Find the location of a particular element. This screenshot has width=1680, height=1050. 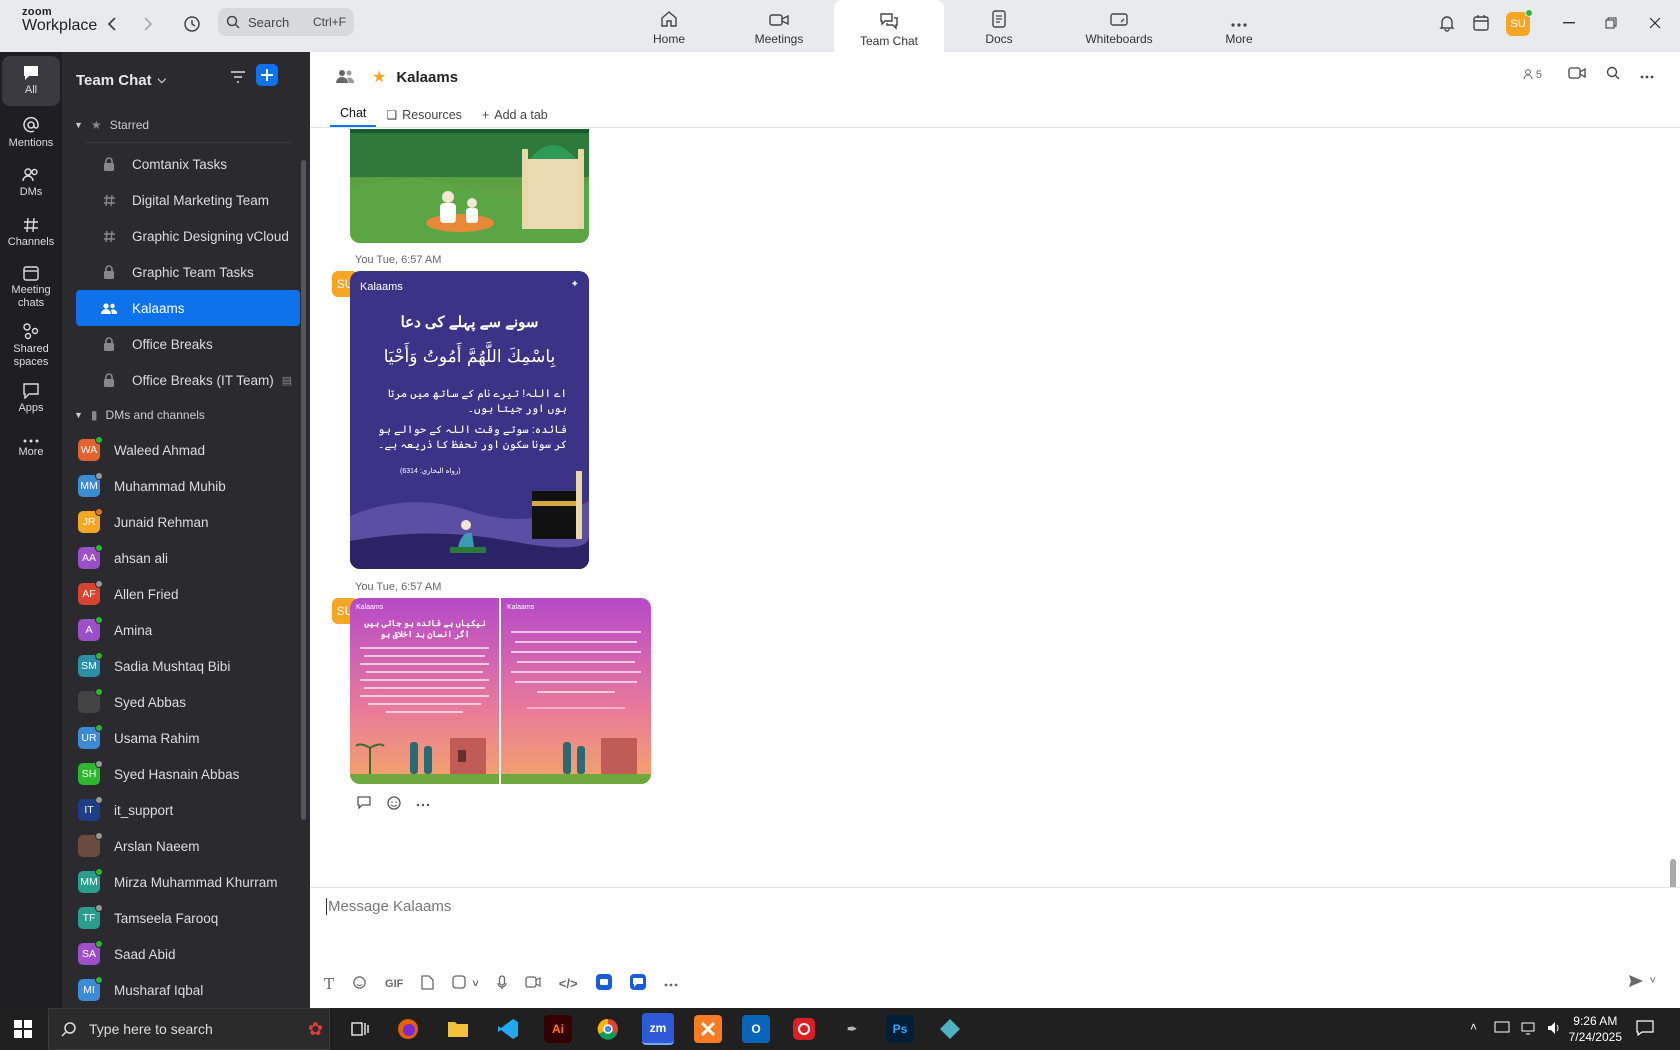

tab-whiteboards: Whiteboards is located at coordinates (1119, 25).